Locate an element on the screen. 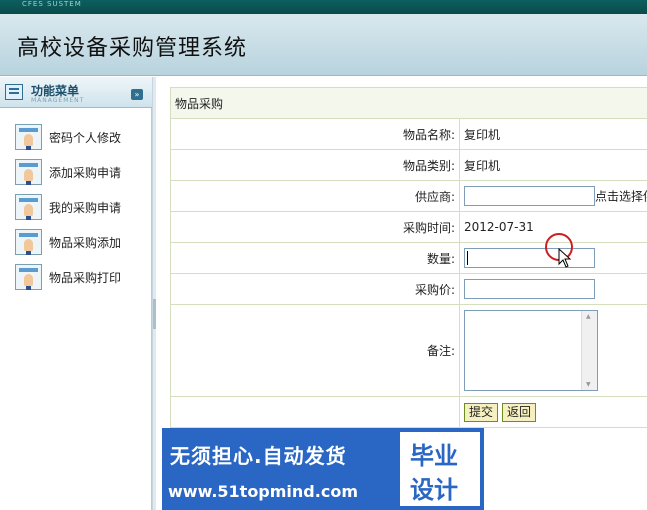 Image resolution: width=647 pixels, height=510 pixels. sidebar-item-password: 密码个人修改 is located at coordinates (80, 137).